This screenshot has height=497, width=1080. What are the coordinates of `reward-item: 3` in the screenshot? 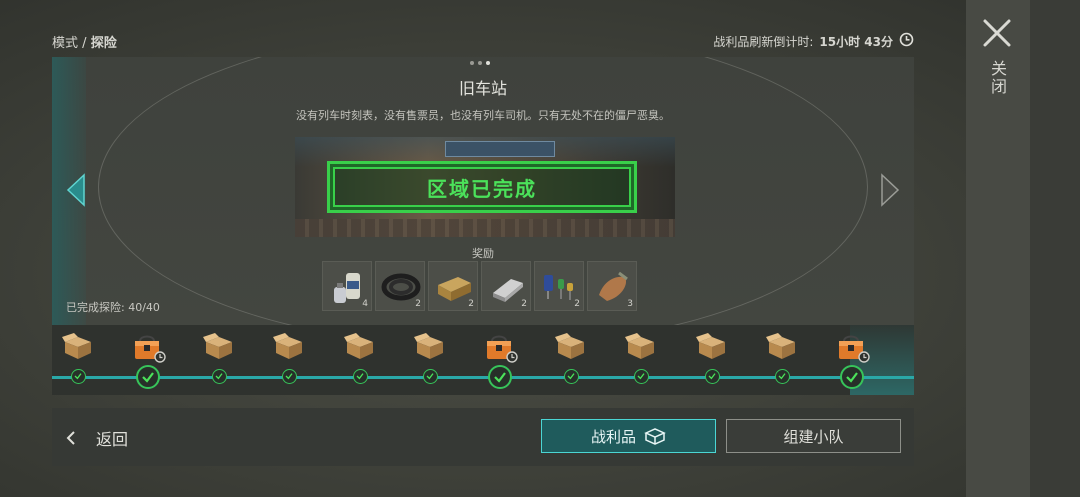 It's located at (612, 286).